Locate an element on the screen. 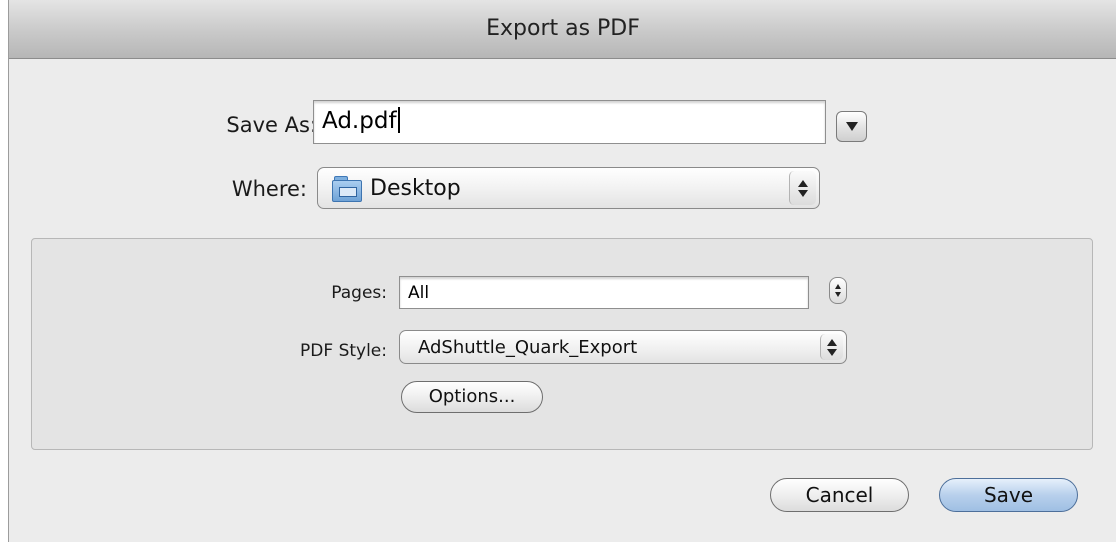  title-bar: Export as PDF is located at coordinates (562, 29).